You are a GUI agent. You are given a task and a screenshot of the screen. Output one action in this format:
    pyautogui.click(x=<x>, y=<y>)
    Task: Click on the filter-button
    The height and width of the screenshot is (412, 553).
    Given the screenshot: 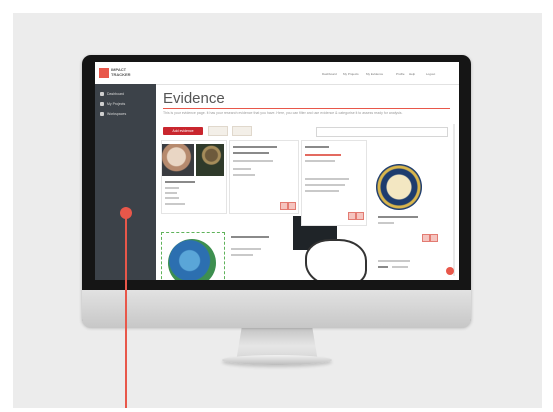 What is the action you would take?
    pyautogui.click(x=218, y=131)
    